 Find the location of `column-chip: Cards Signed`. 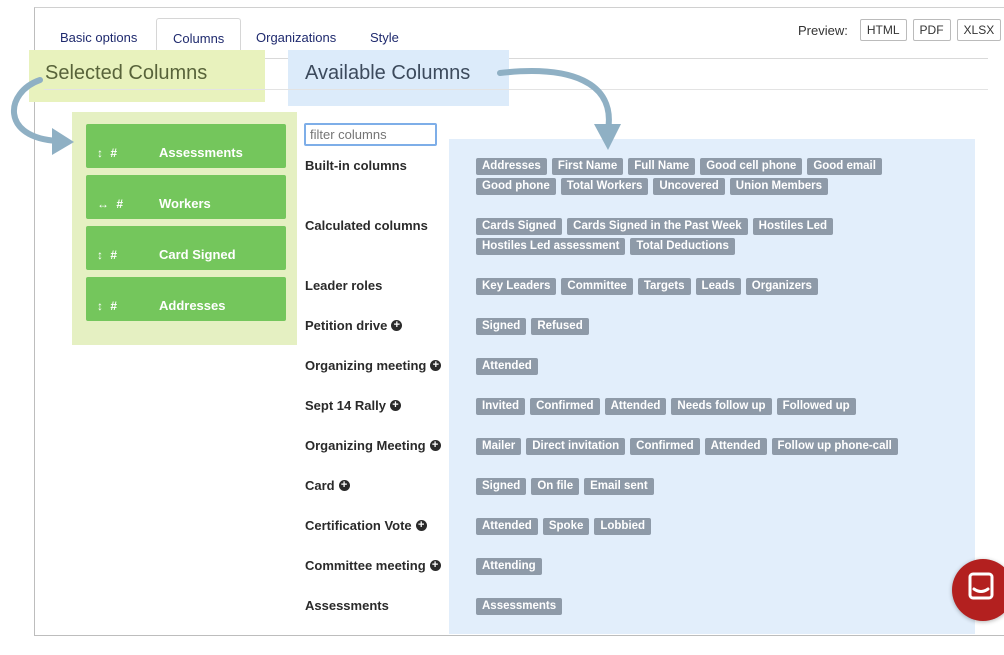

column-chip: Cards Signed is located at coordinates (519, 226).